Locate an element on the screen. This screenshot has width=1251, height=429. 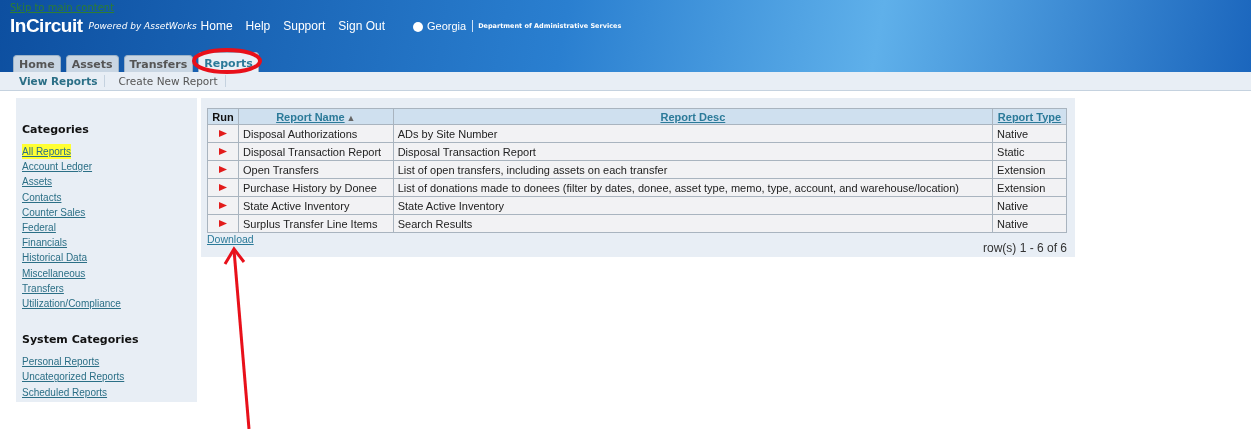
section-title: Categories is located at coordinates (55, 129).